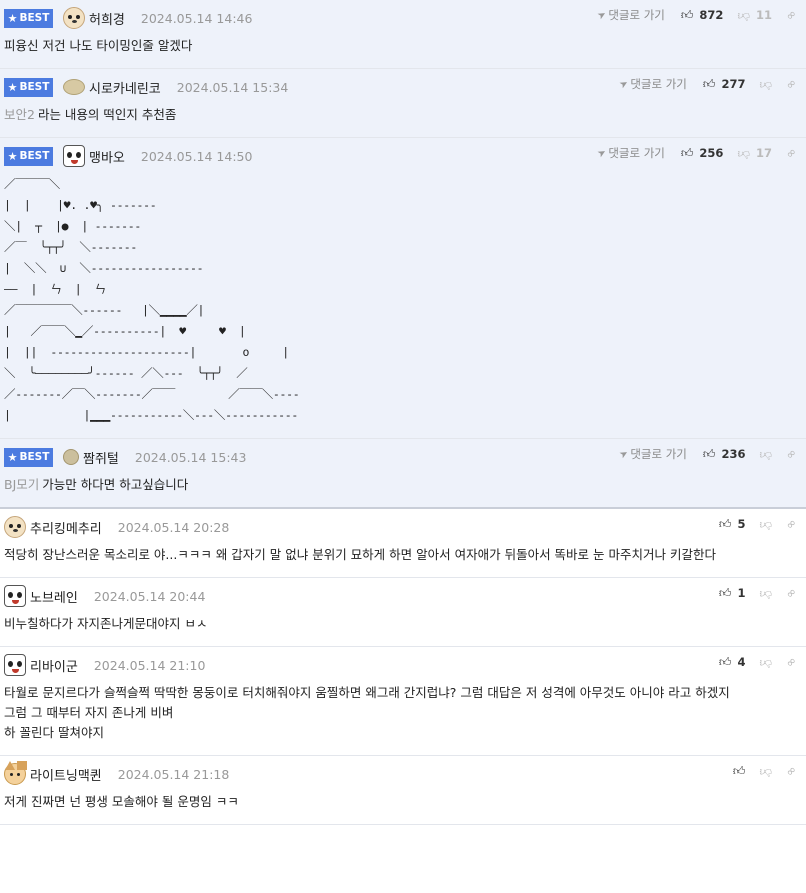 This screenshot has width=806, height=893. I want to click on timestamp: 2024.05.14 15:43, so click(190, 457).